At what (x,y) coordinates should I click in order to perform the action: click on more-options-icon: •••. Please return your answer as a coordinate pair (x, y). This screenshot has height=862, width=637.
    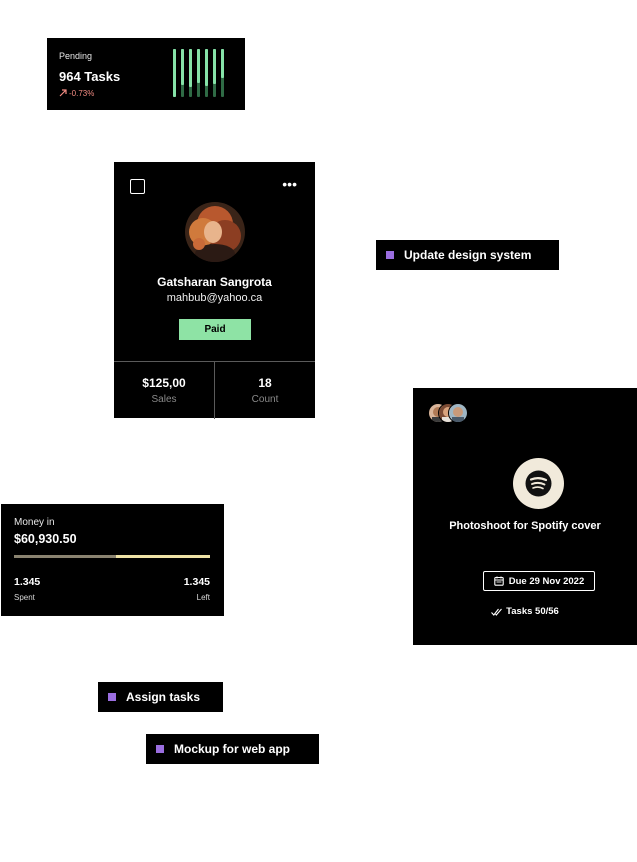
    Looking at the image, I should click on (289, 184).